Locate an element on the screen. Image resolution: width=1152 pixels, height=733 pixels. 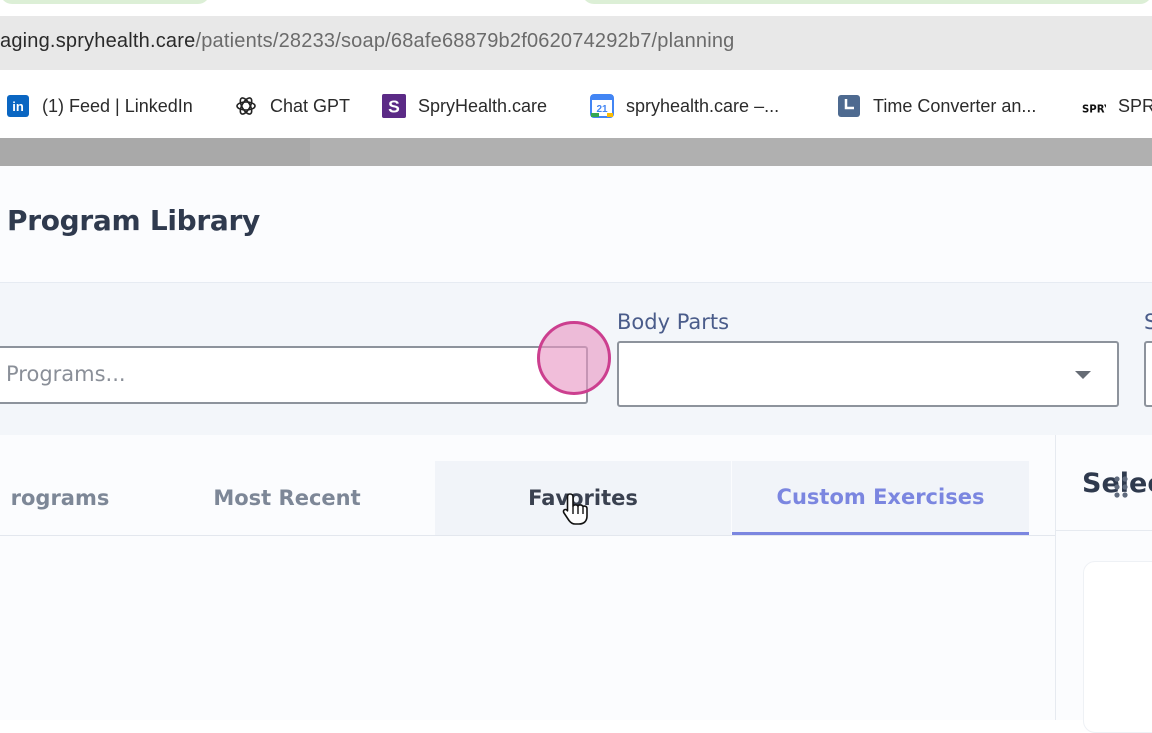
selected-item-card is located at coordinates (1117, 647).